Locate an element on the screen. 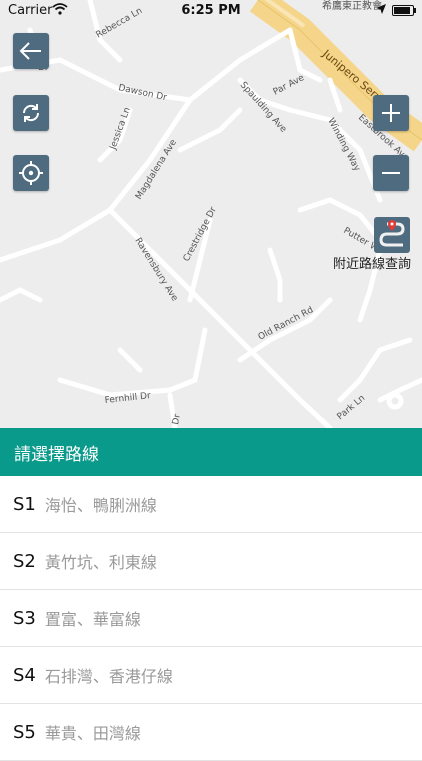 This screenshot has height=761, width=422. minus-icon is located at coordinates (391, 173).